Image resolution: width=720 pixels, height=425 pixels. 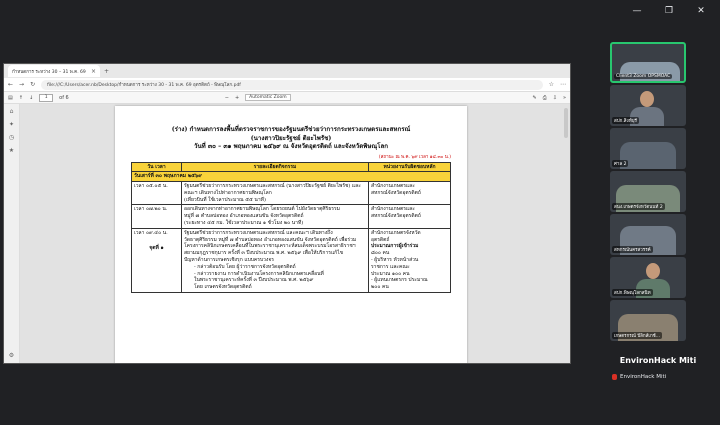 I want to click on page-total: of 6, so click(x=64, y=97).